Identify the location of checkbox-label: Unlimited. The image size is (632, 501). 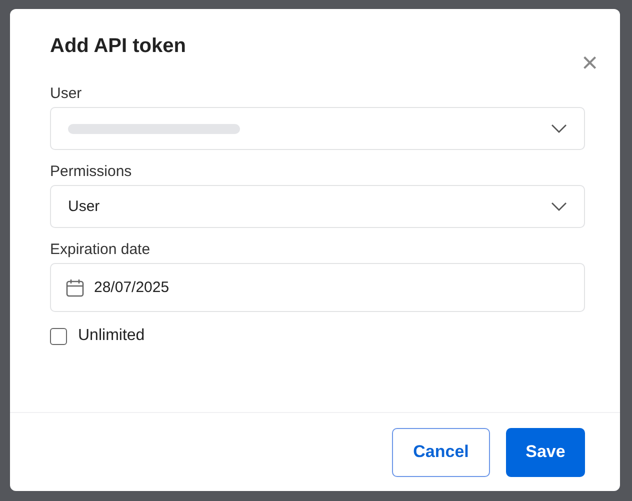
(111, 336).